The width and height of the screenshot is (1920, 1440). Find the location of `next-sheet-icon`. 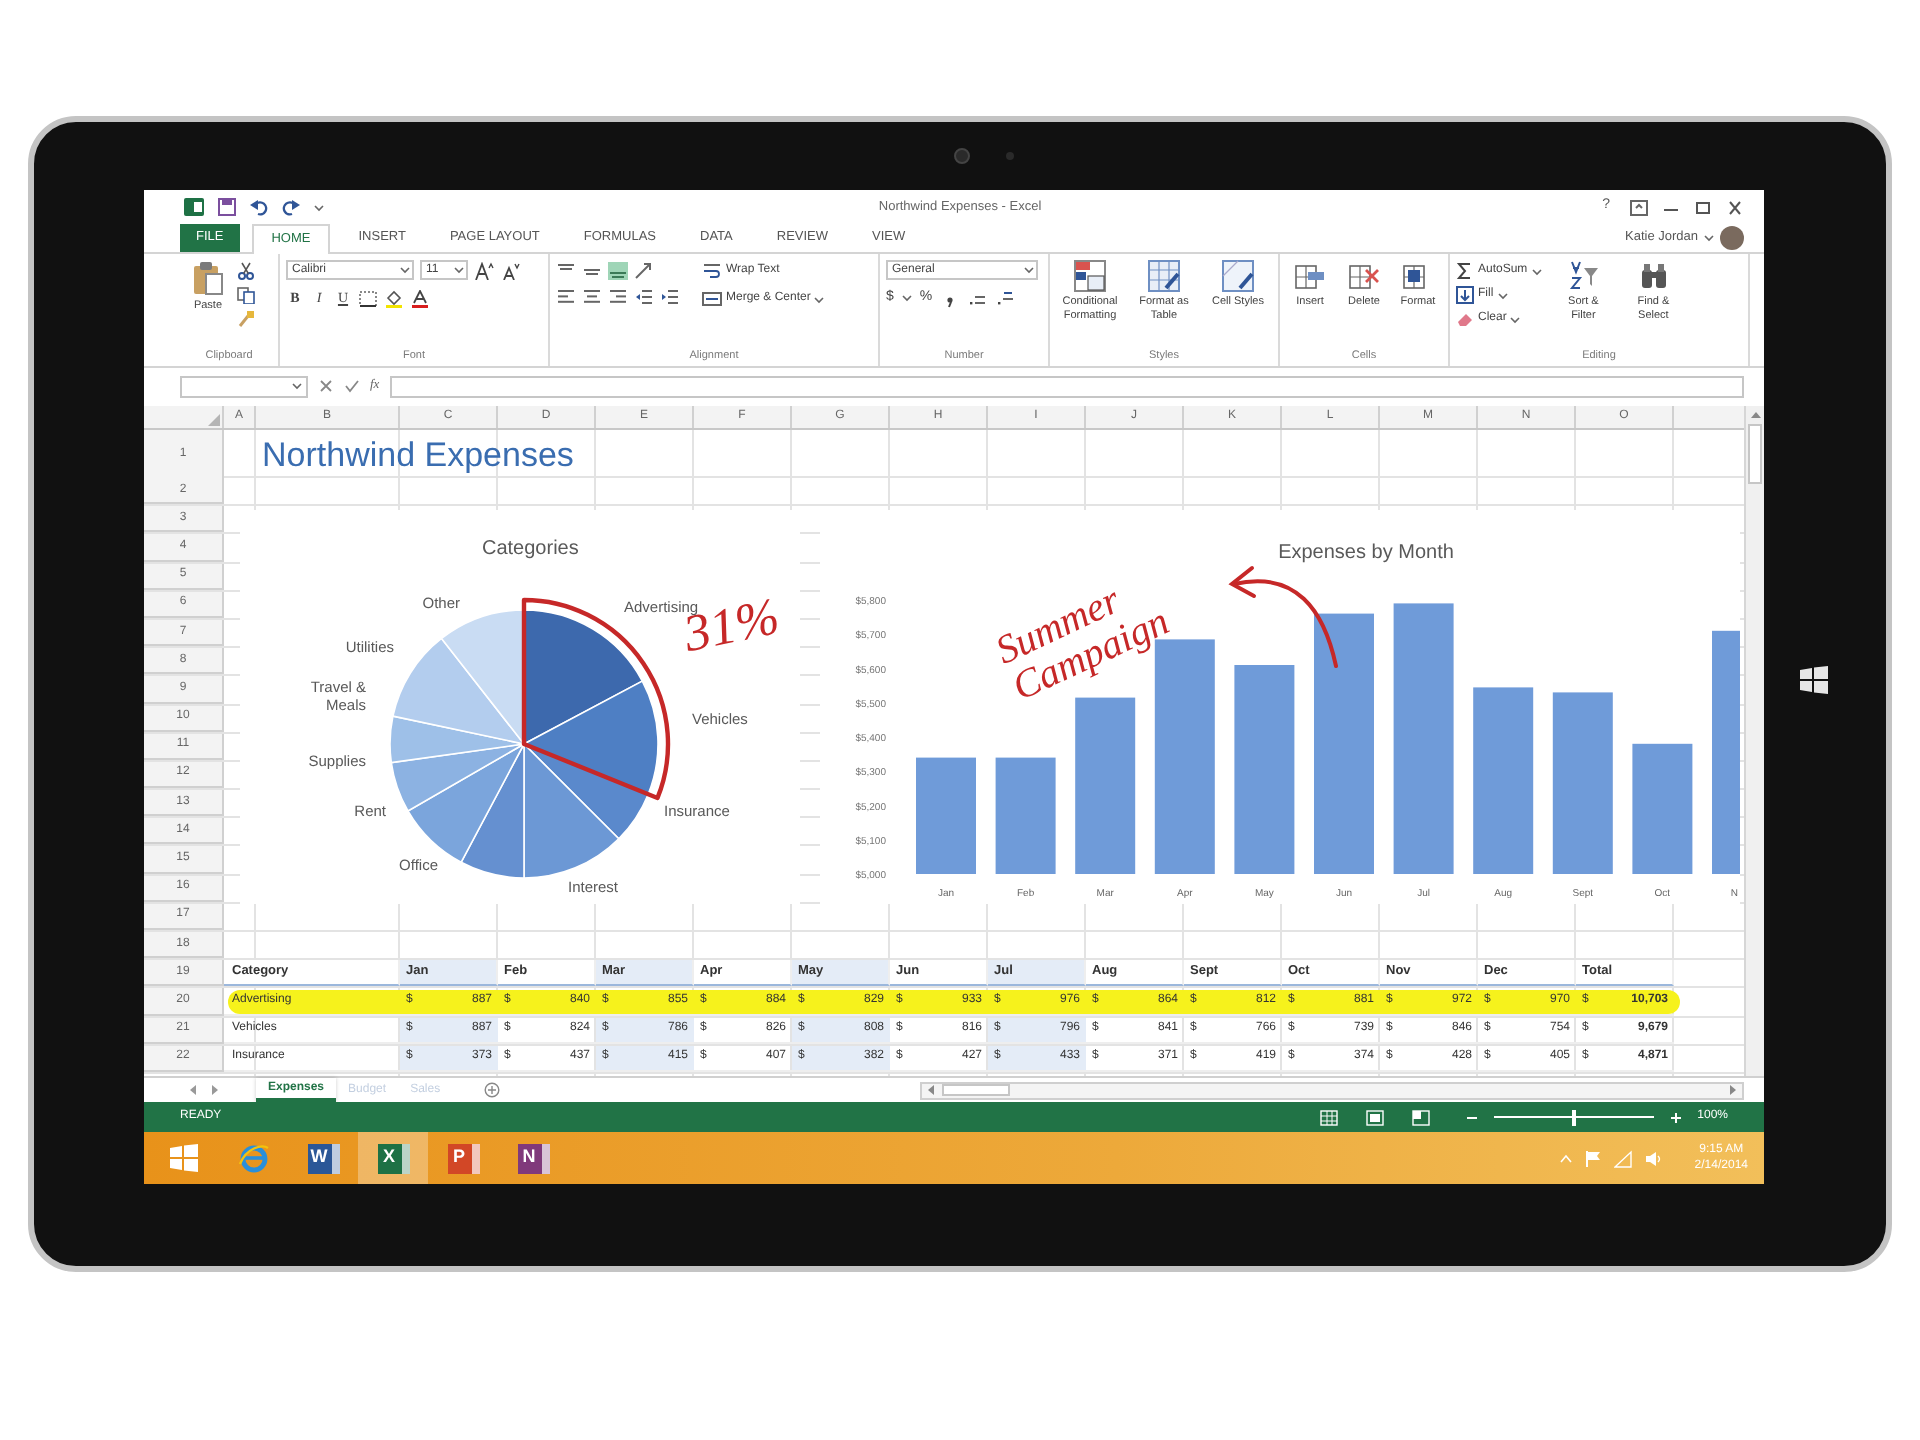

next-sheet-icon is located at coordinates (215, 1090).